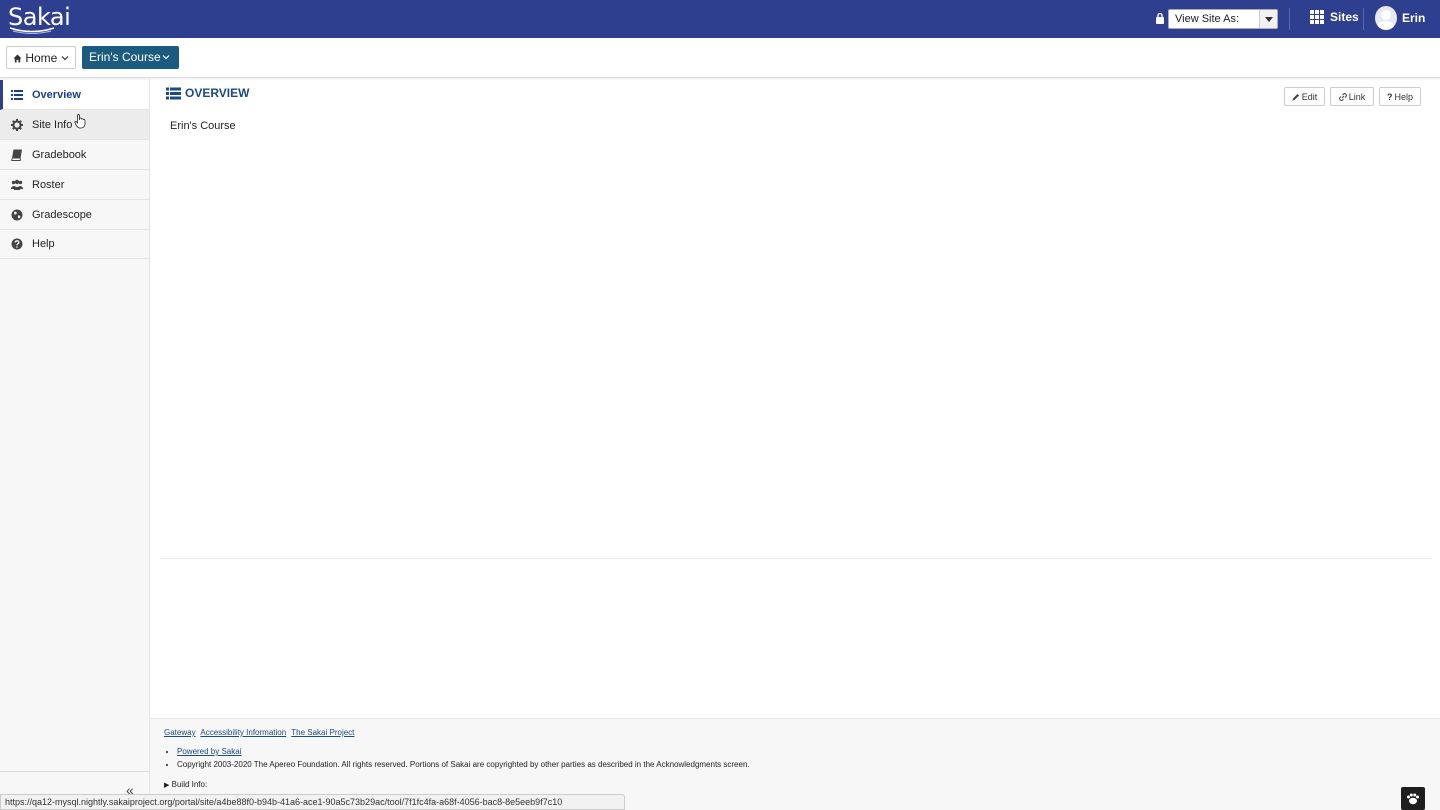 This screenshot has width=1440, height=810. What do you see at coordinates (17, 58) in the screenshot?
I see `home-icon` at bounding box center [17, 58].